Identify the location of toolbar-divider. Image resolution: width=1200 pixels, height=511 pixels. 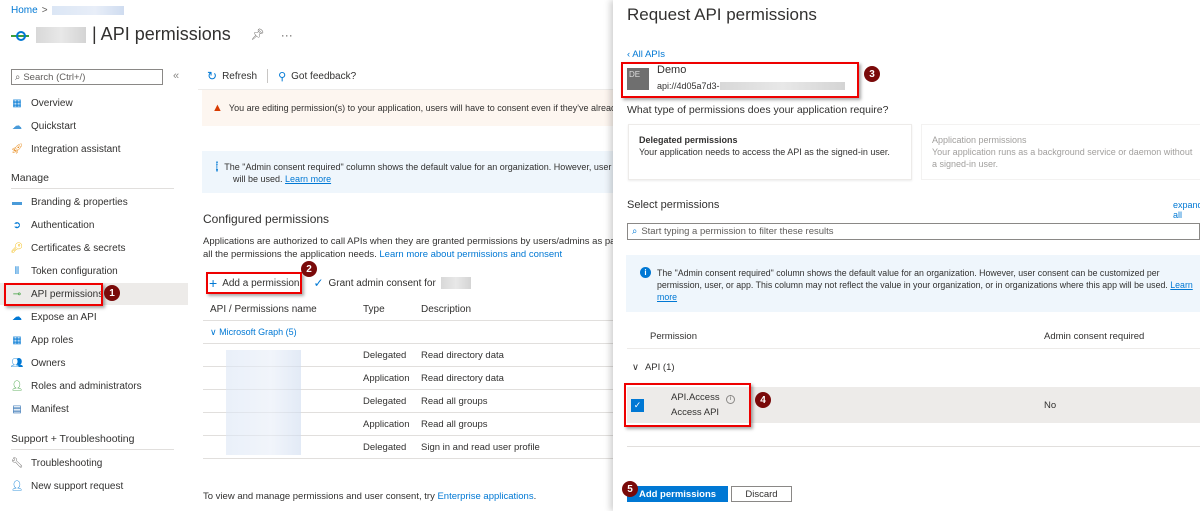
(268, 76).